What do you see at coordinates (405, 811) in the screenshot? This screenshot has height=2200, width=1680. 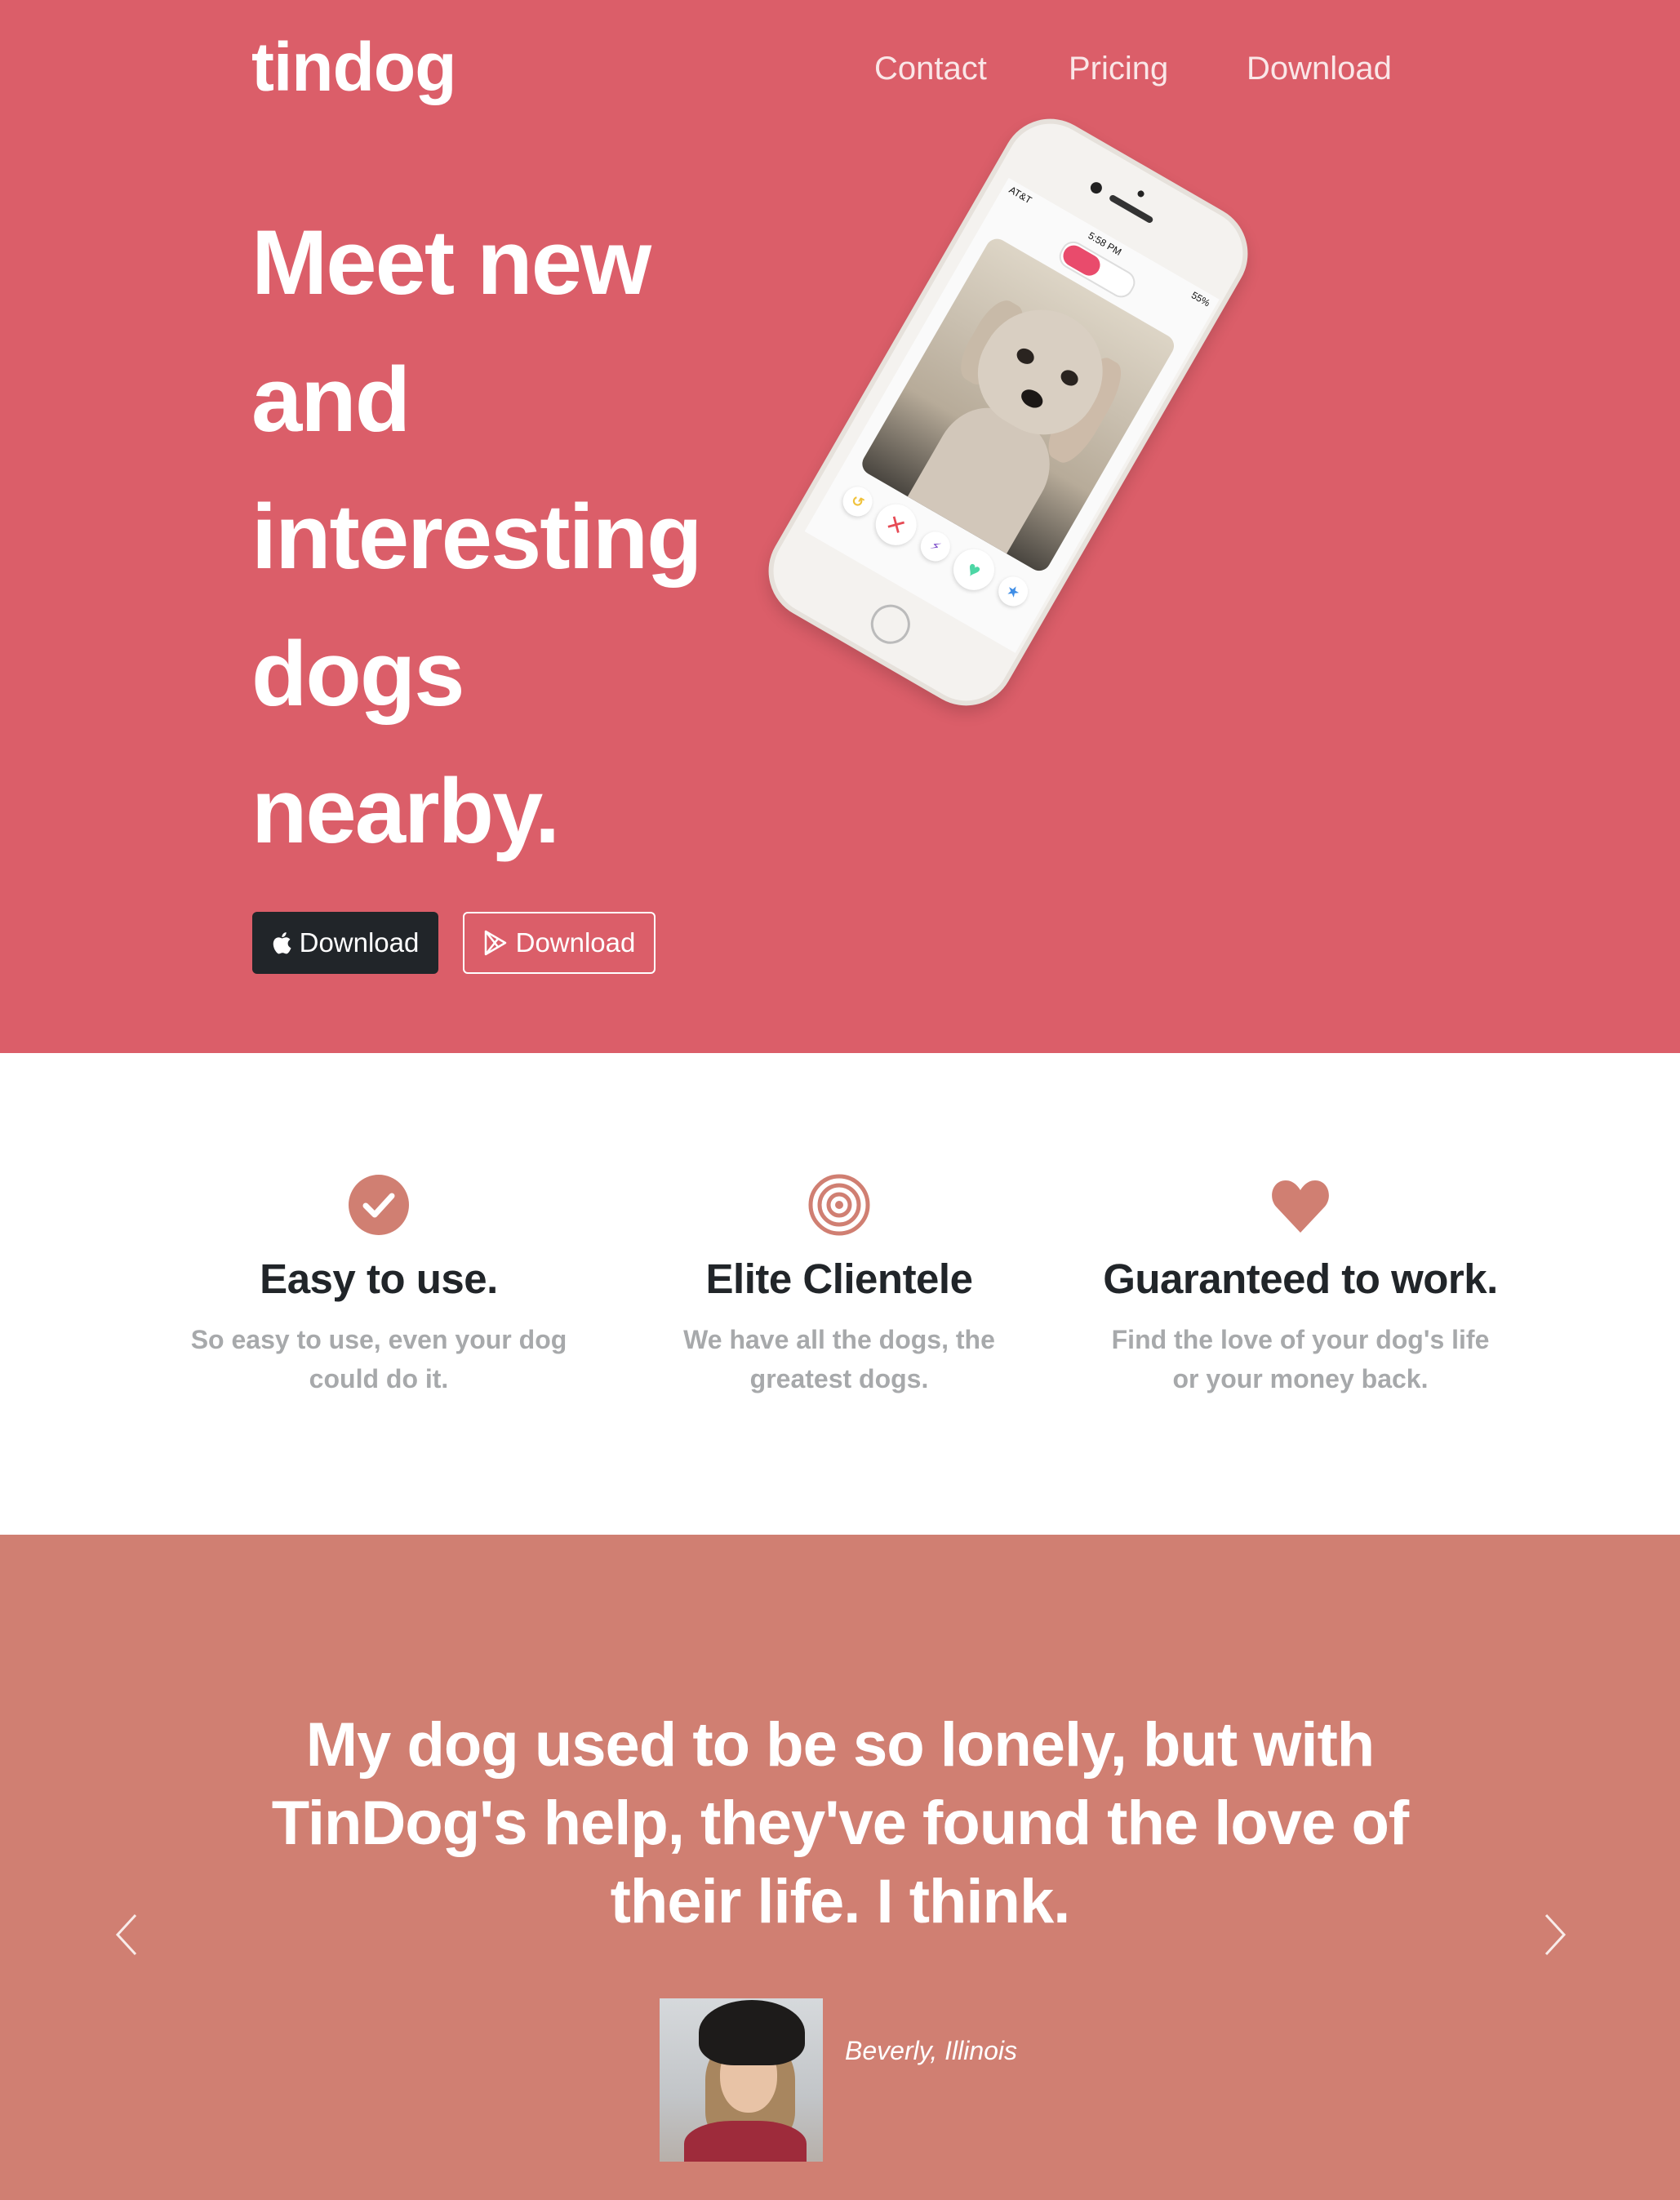 I see `headline-line: nearby.` at bounding box center [405, 811].